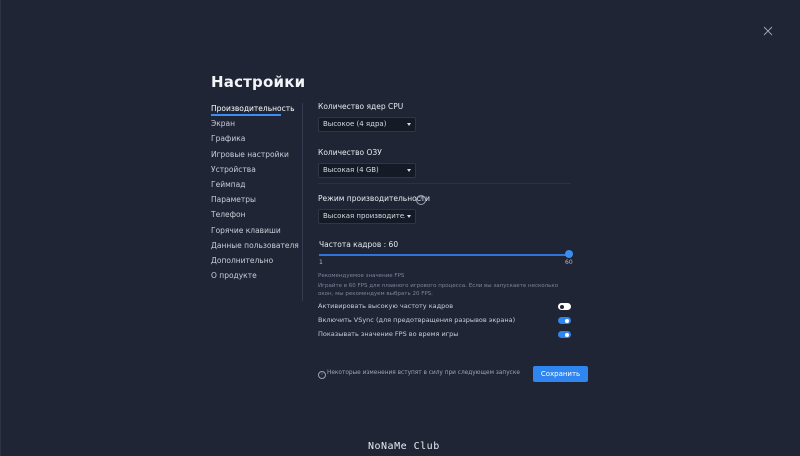  I want to click on sidebar-item-graphics: Графика, so click(256, 141).